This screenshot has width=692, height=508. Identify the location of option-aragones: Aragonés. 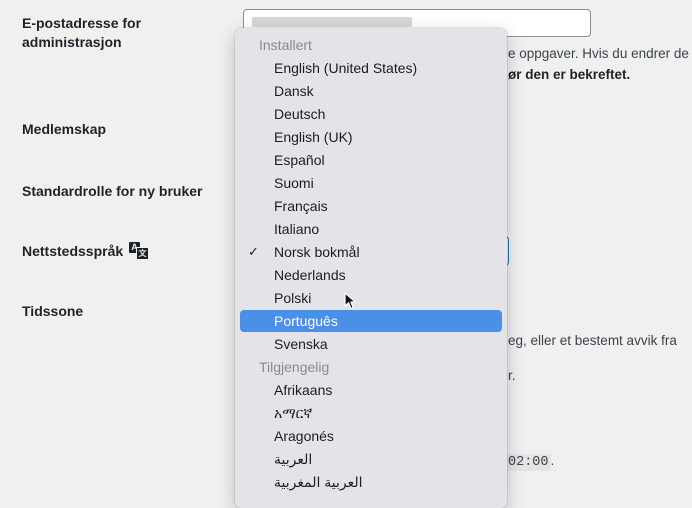
(371, 436).